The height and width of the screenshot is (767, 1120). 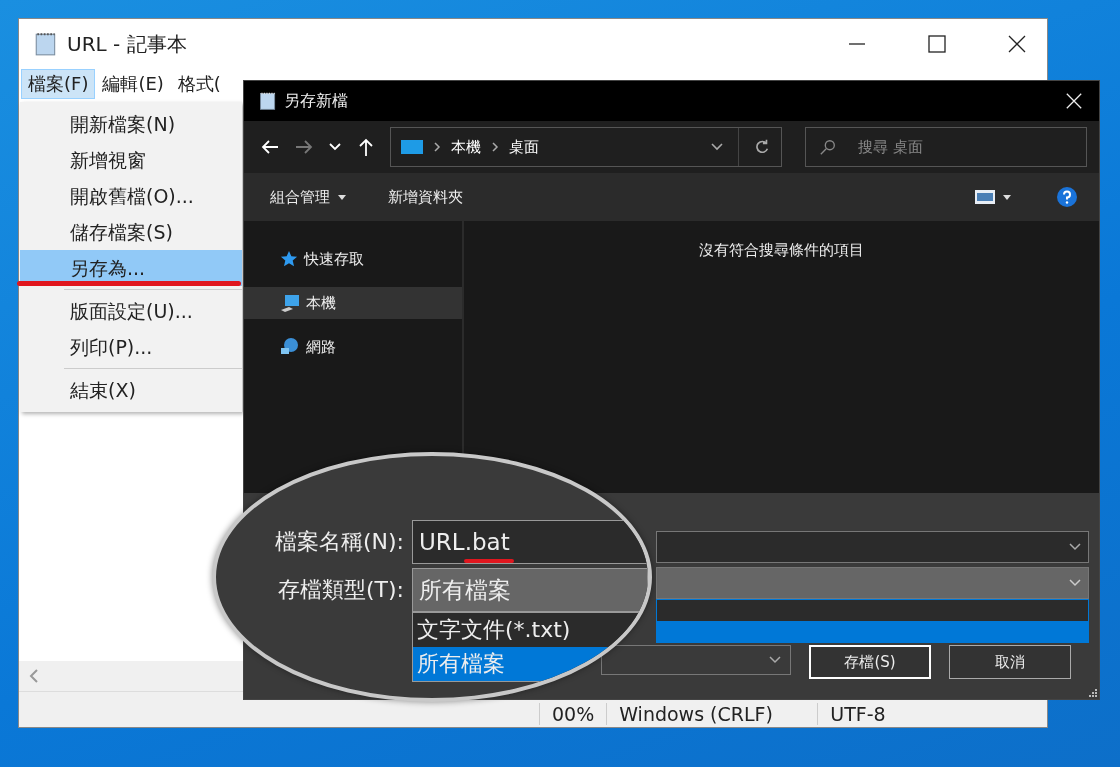 What do you see at coordinates (524, 147) in the screenshot?
I see `breadcrumb-item: 桌面` at bounding box center [524, 147].